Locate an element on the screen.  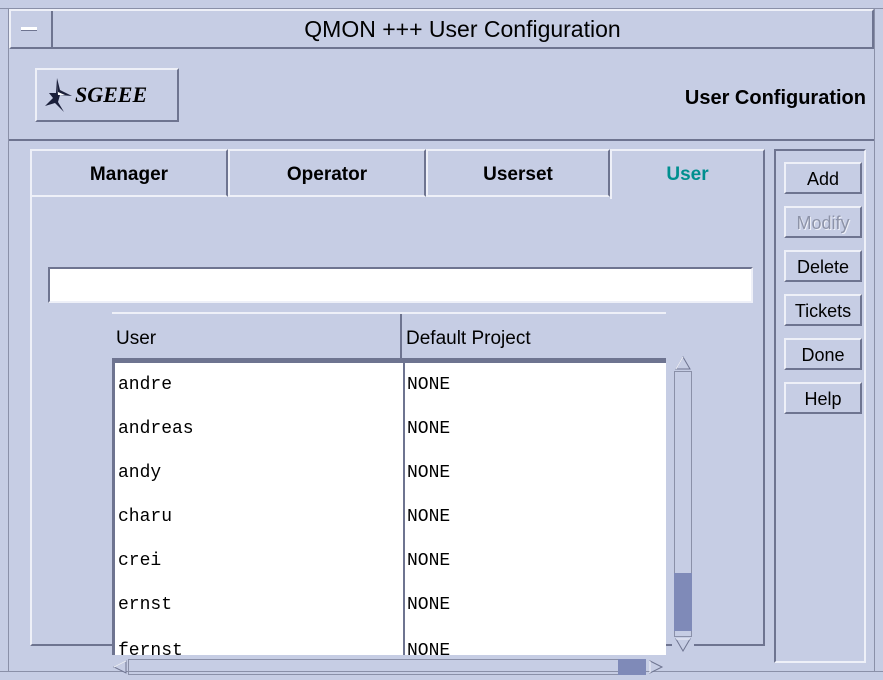
title-bar: QMON +++ User Configuration is located at coordinates (441, 29).